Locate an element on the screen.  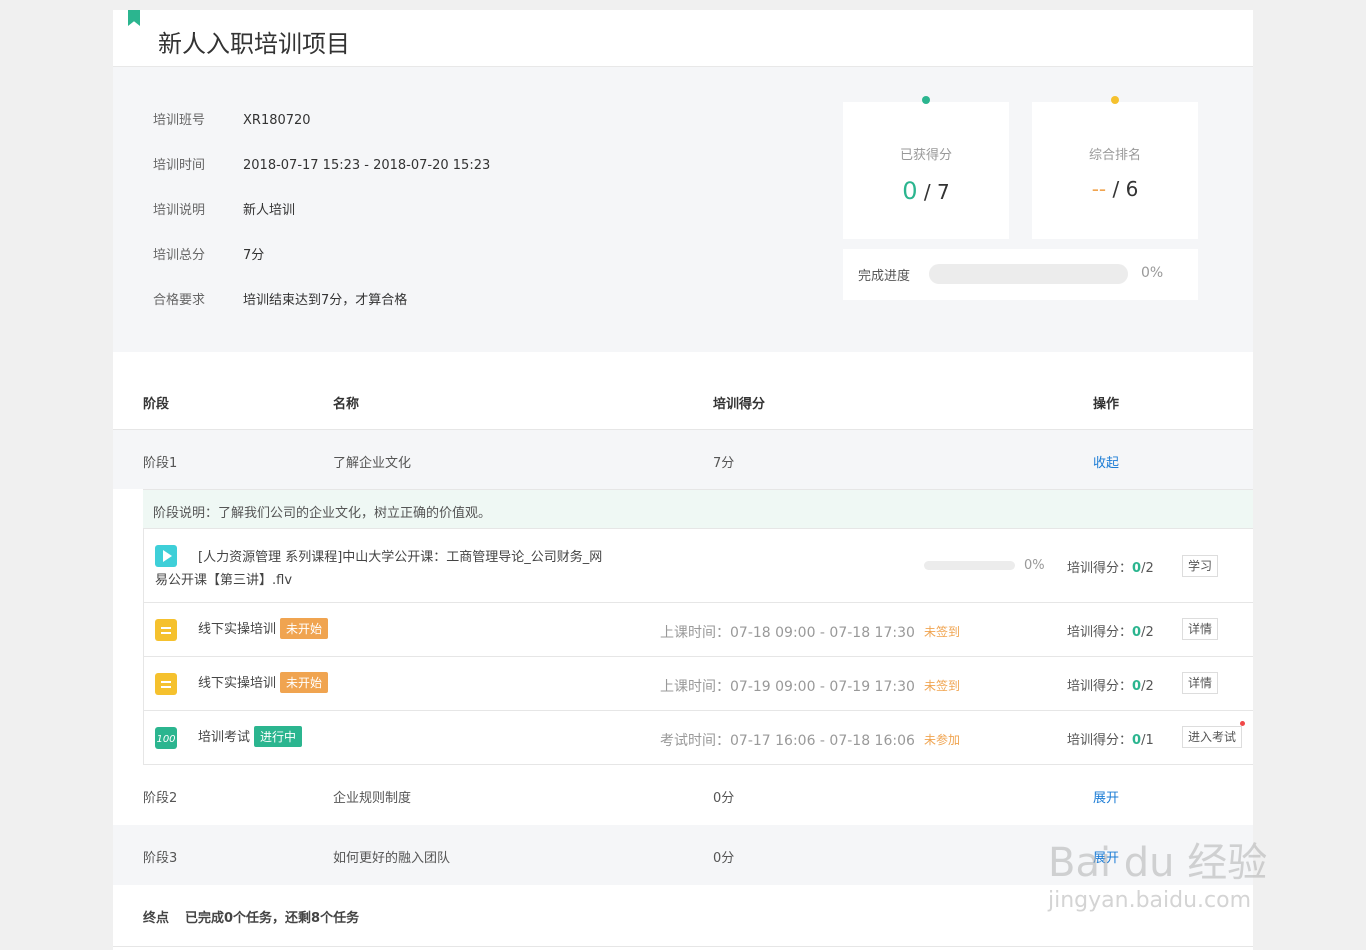
exam-100-icon: 100 is located at coordinates (166, 738).